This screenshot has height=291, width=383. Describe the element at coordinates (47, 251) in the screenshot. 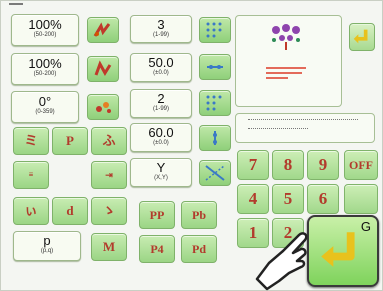

I see `pattern-point-range: (p,q)` at that location.